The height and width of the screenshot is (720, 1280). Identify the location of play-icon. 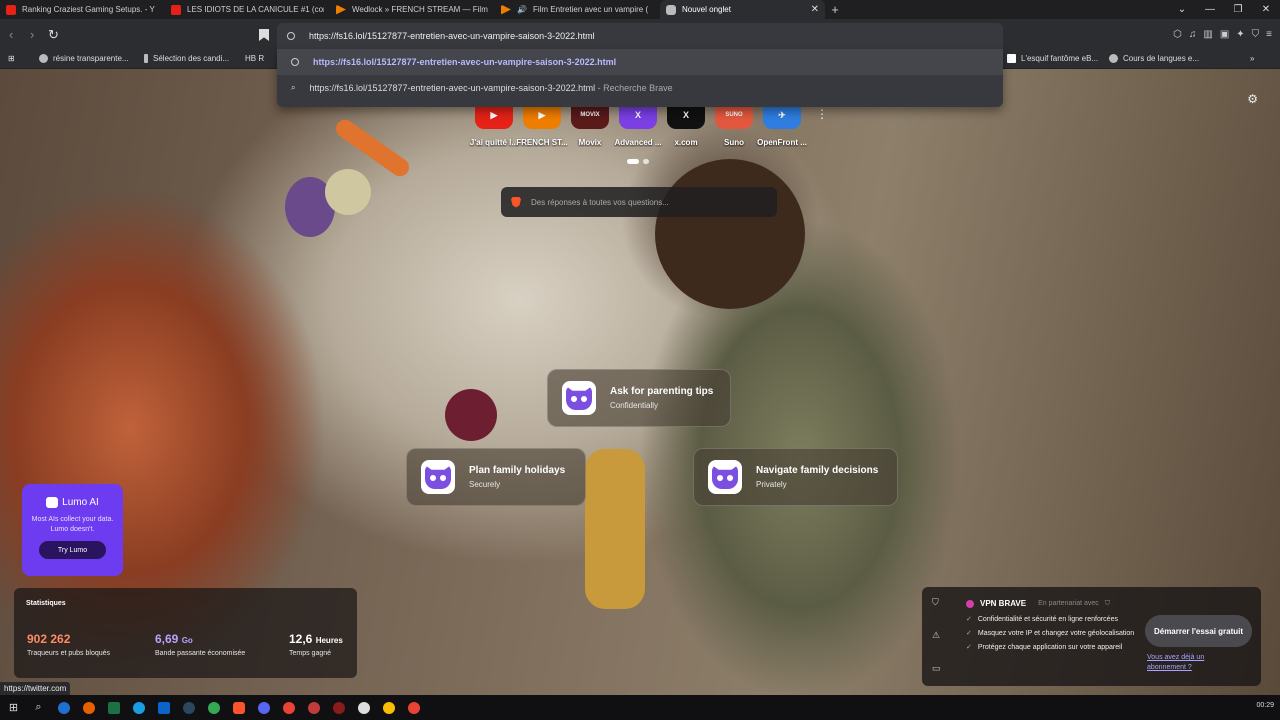
(341, 9).